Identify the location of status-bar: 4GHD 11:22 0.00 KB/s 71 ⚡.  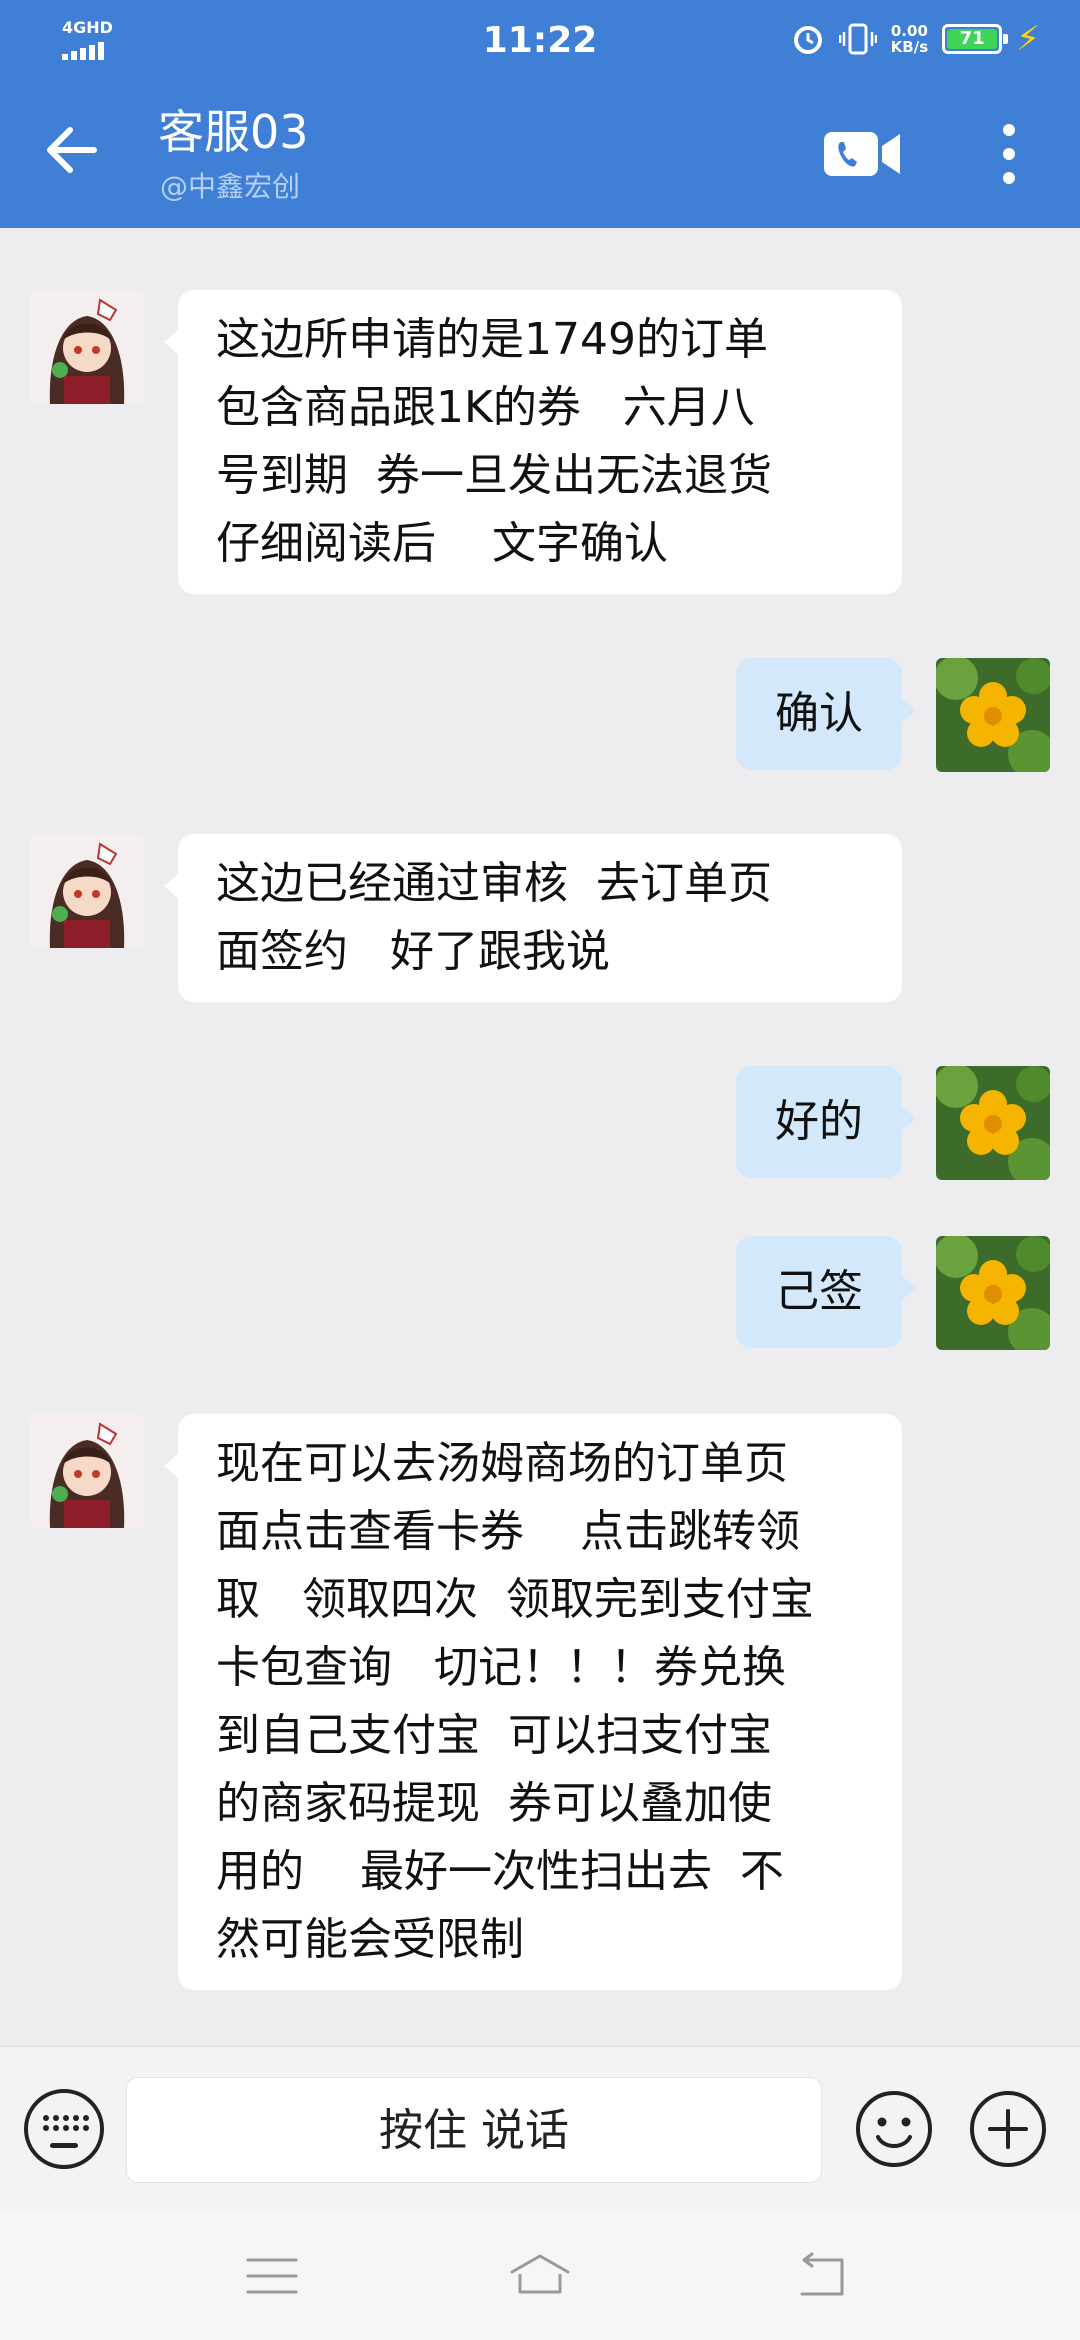
(540, 41).